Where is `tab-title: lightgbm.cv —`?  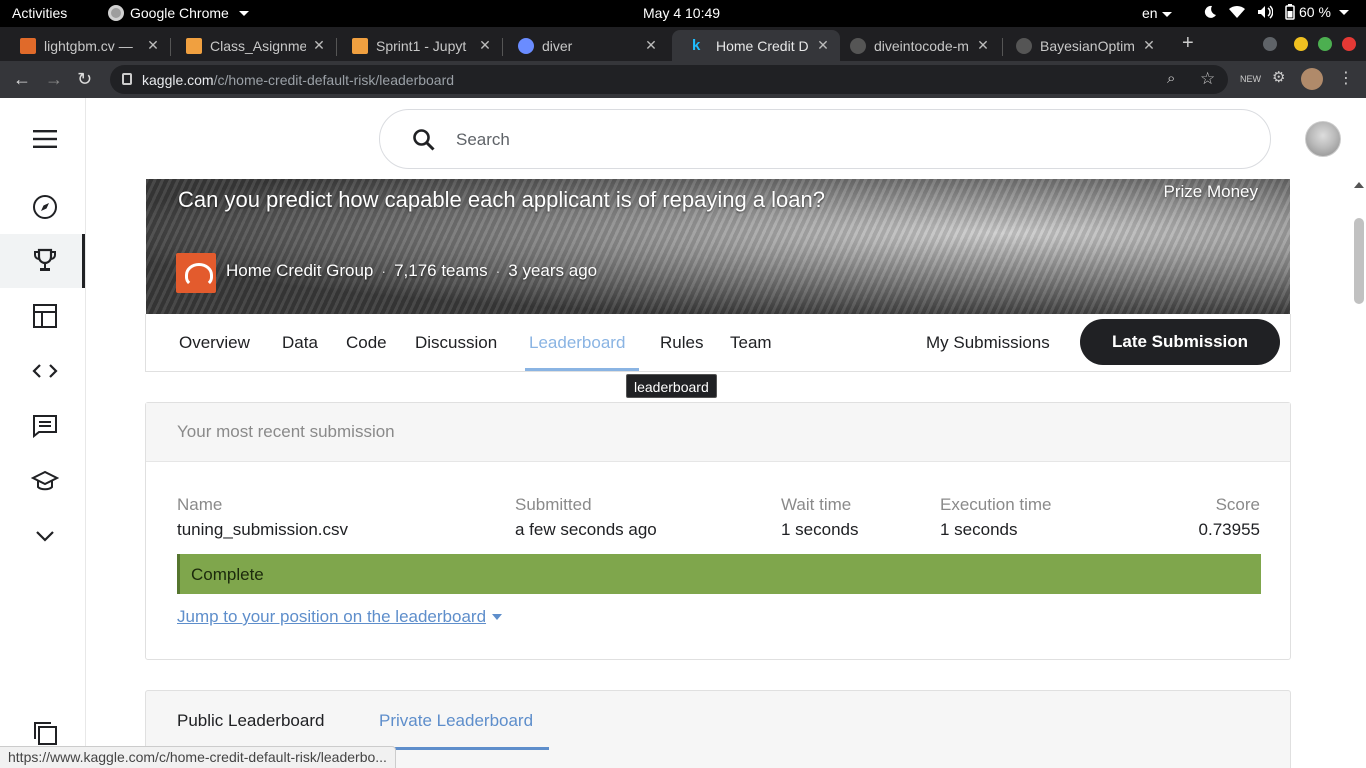
tab-title: lightgbm.cv — is located at coordinates (88, 45).